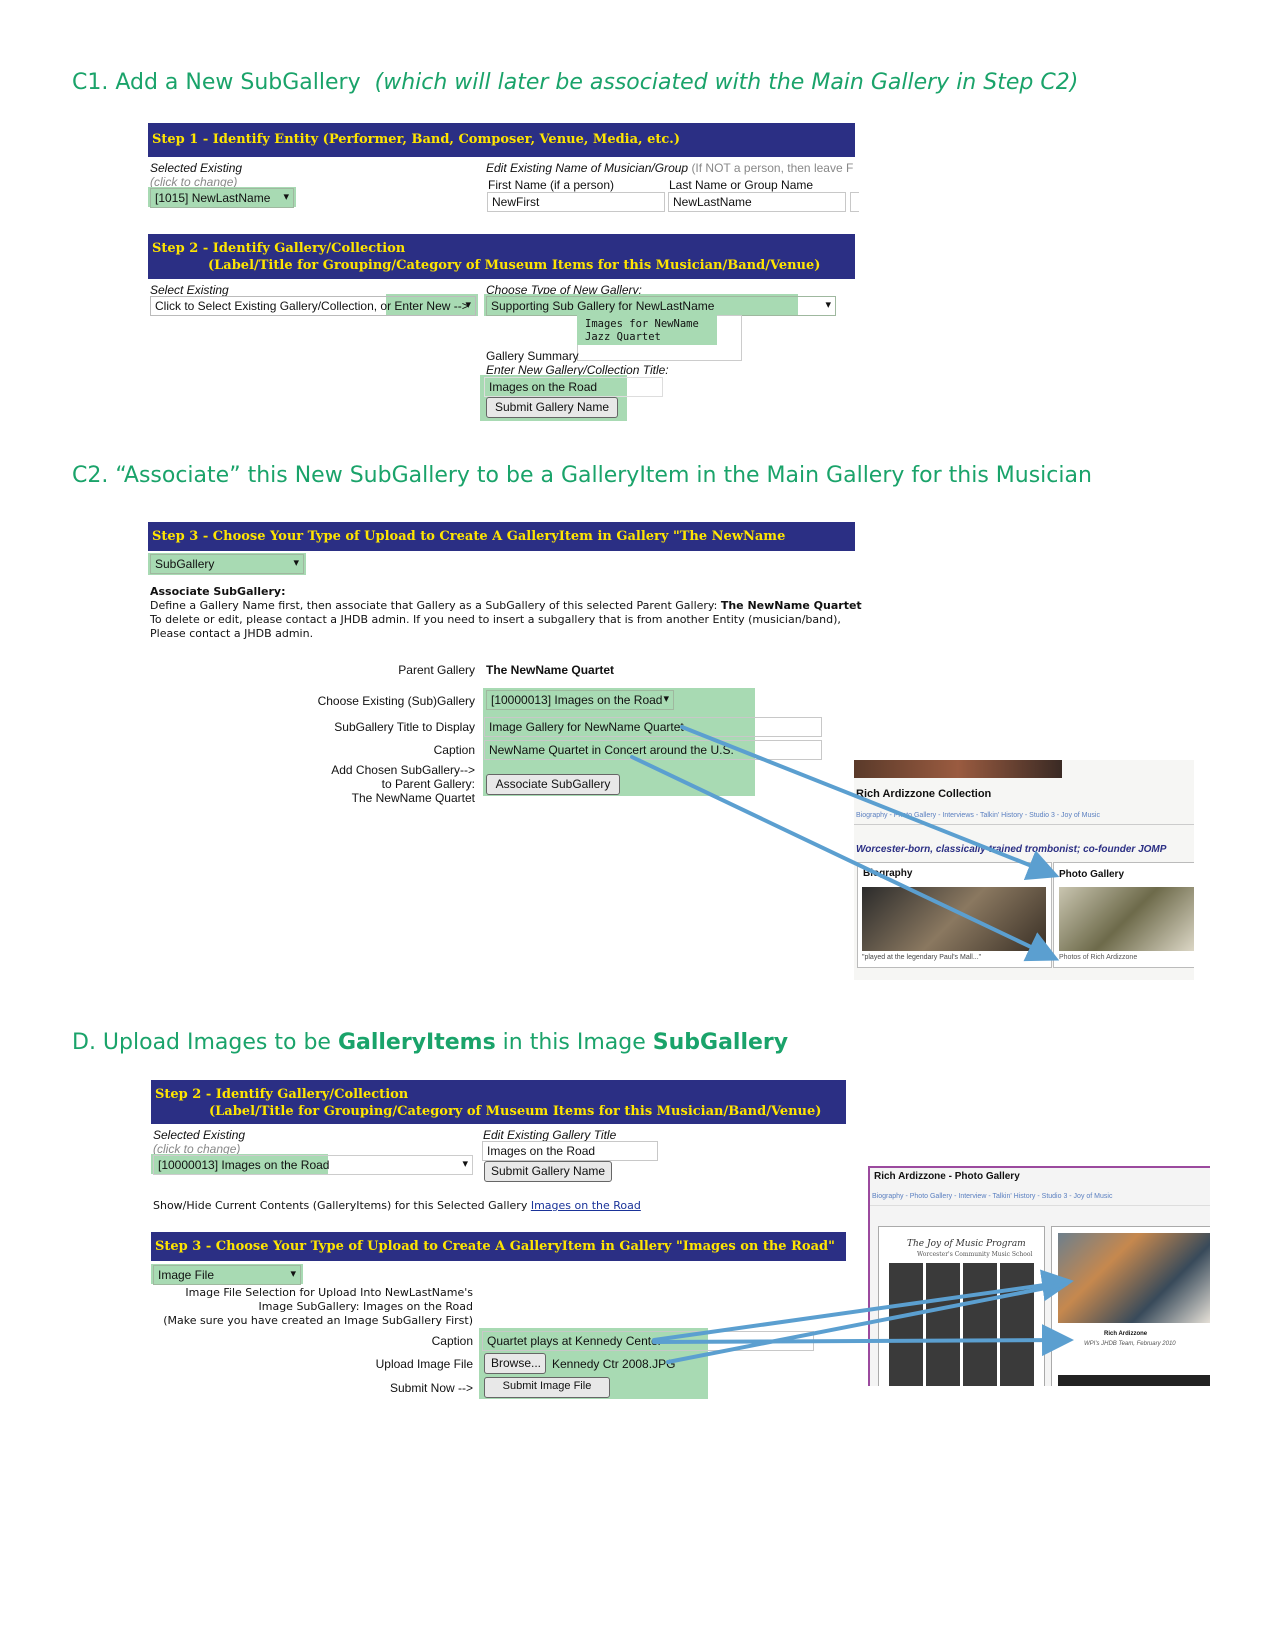 Image resolution: width=1275 pixels, height=1651 pixels. I want to click on arrow-caption-to-card, so click(845, 858).